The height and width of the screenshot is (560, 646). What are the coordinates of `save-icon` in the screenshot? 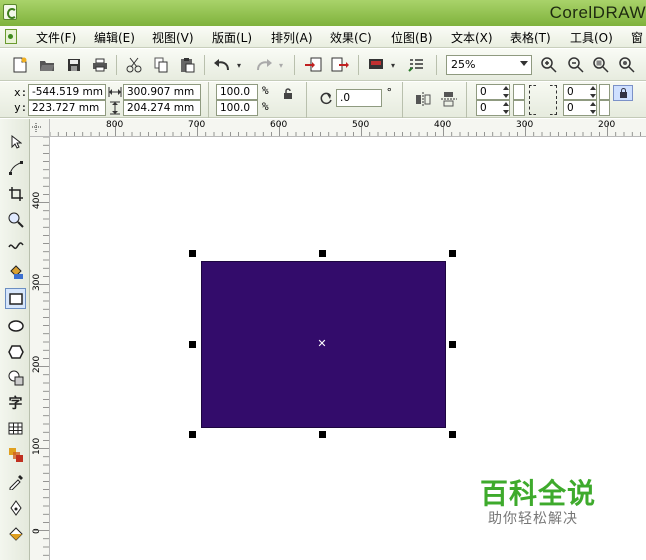 It's located at (74, 65).